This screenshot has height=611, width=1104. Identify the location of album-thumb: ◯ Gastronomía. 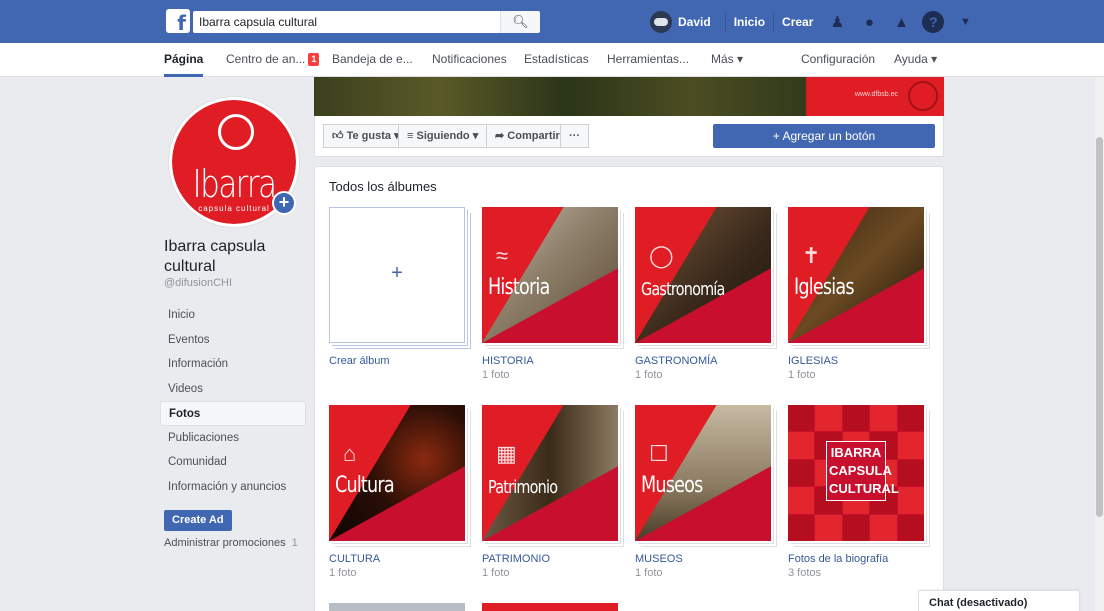
(703, 275).